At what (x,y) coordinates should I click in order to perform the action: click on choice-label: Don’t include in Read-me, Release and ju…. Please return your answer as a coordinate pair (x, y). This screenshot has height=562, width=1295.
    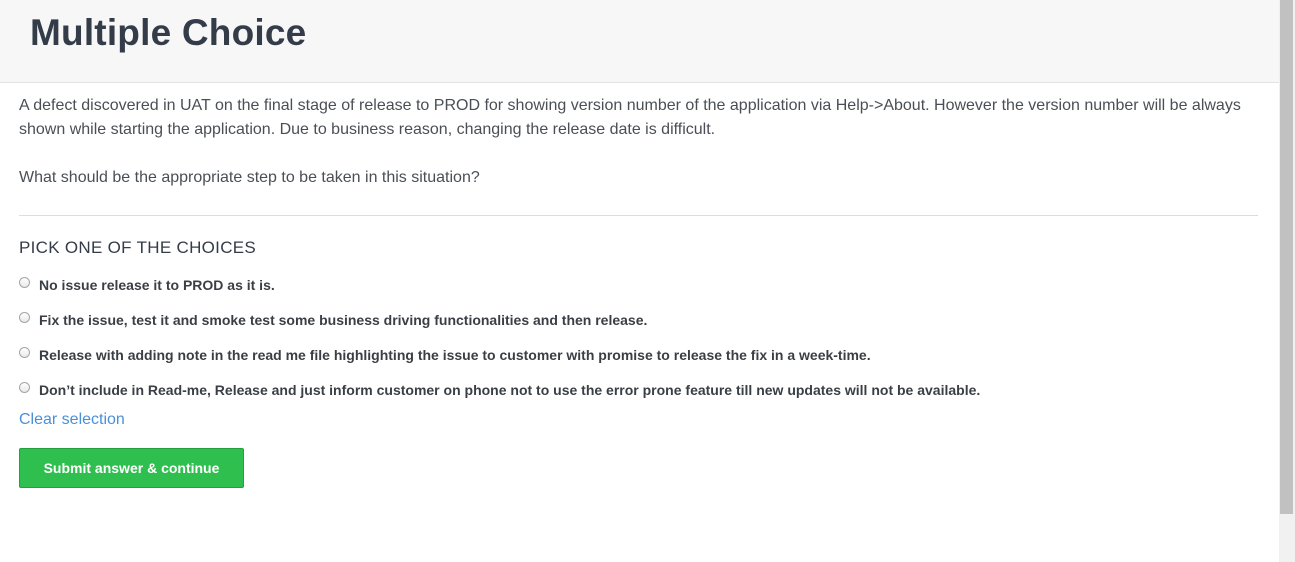
    Looking at the image, I should click on (509, 390).